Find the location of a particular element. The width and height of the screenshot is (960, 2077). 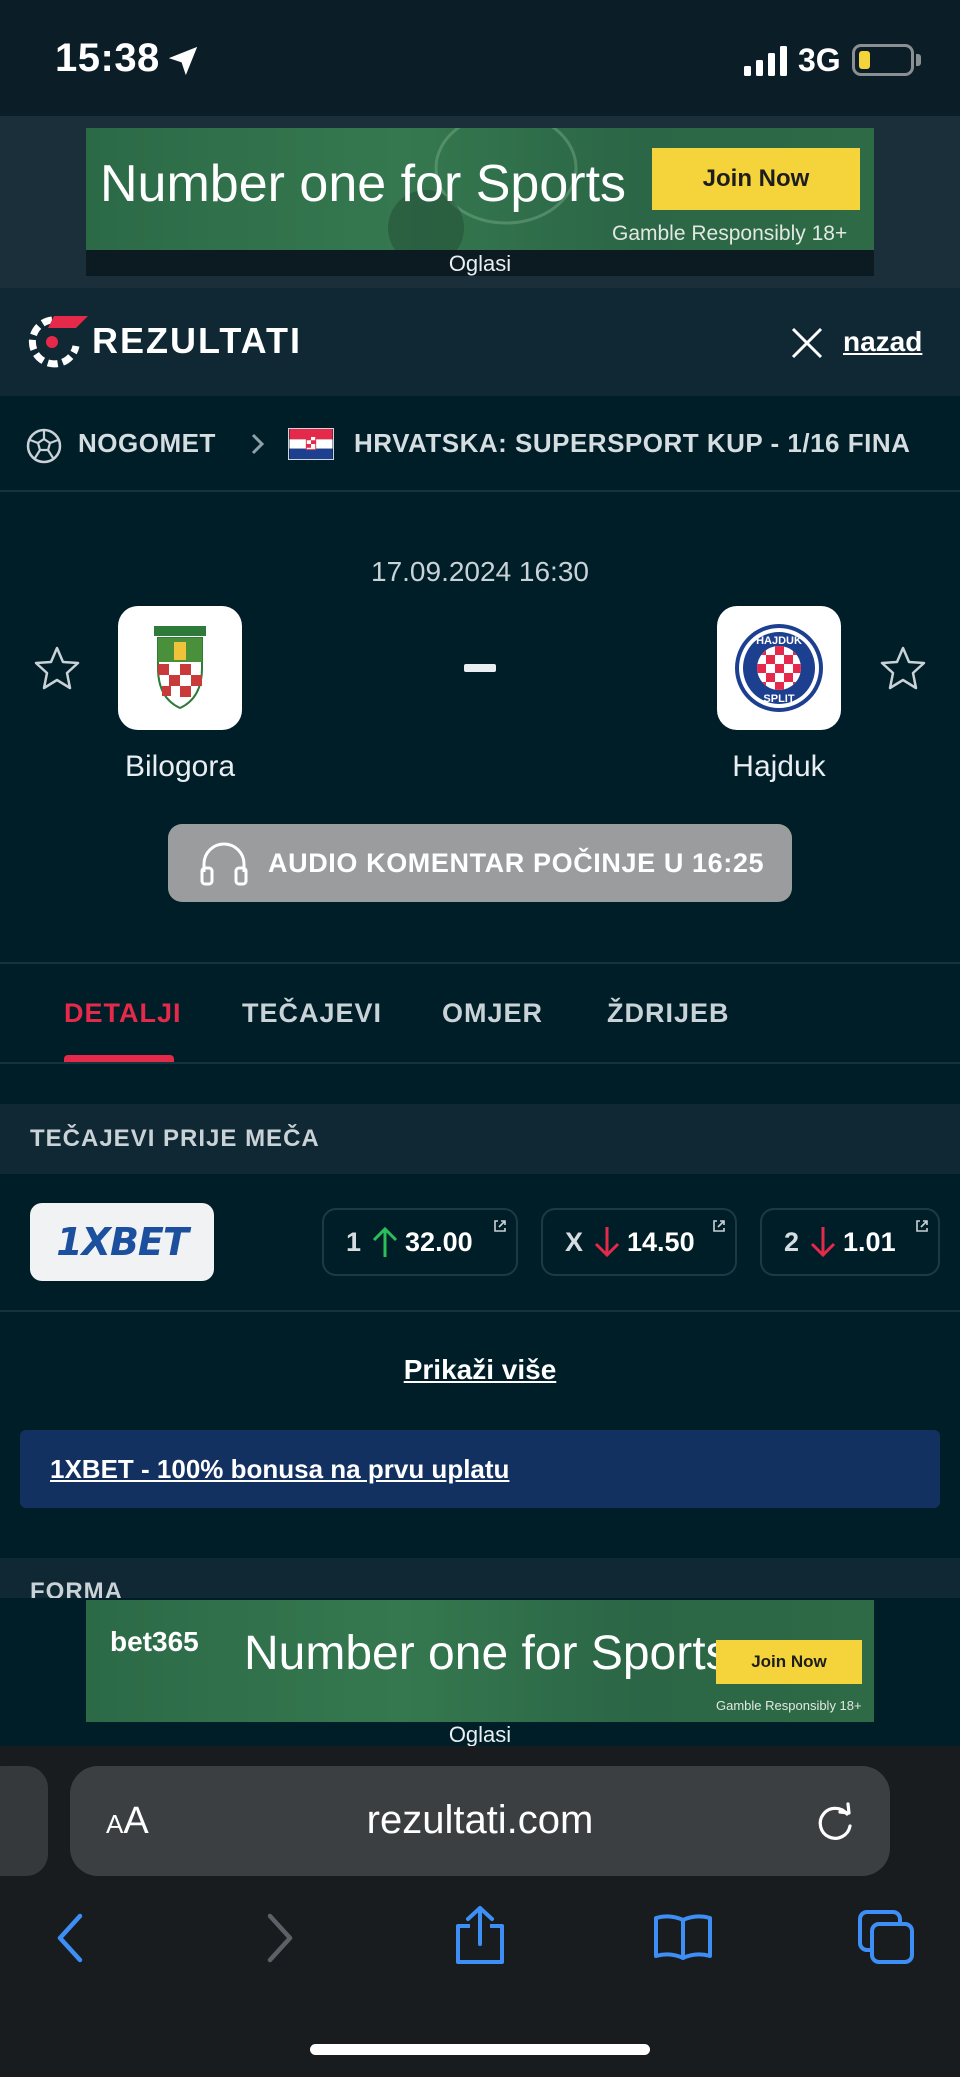

tab-h2h: OMJER is located at coordinates (492, 1013).